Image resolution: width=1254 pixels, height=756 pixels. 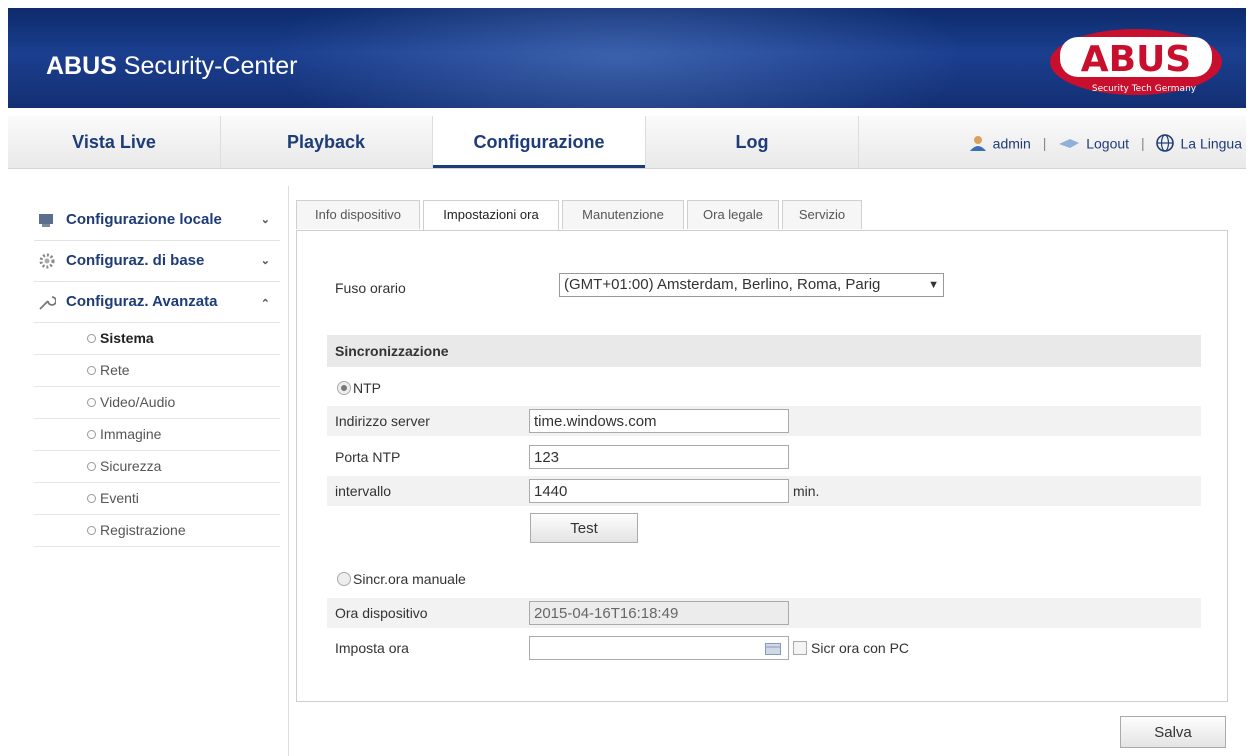 I want to click on timezone-label: Fuso orario, so click(x=370, y=288).